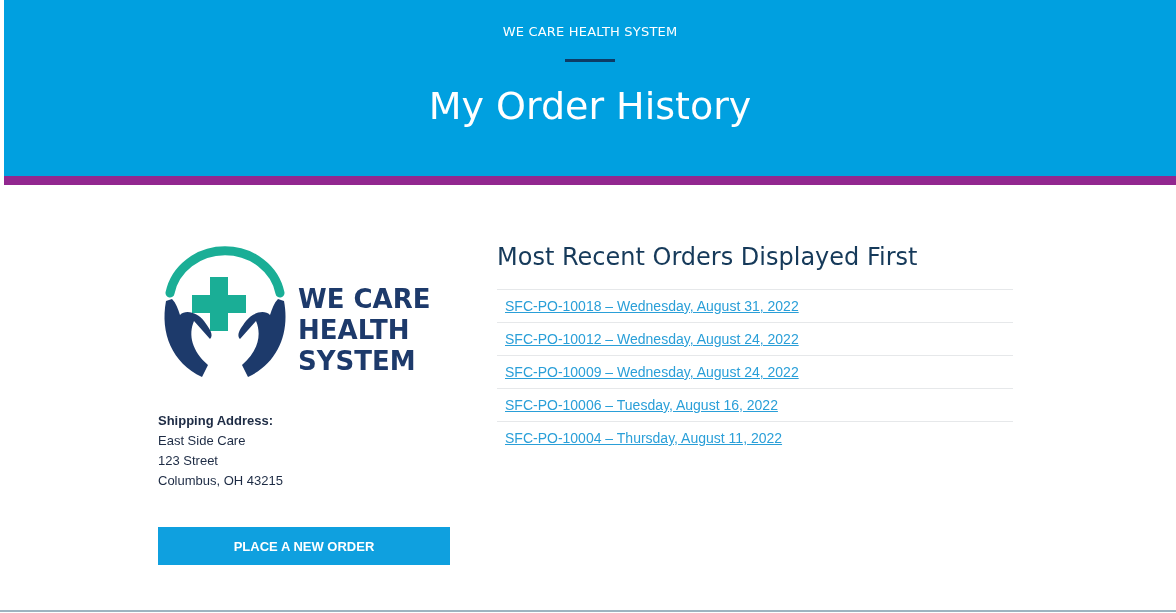 This screenshot has height=613, width=1176. I want to click on order-link: SFC-PO-10012 – Wednesday, August 24, 2022, so click(652, 339).